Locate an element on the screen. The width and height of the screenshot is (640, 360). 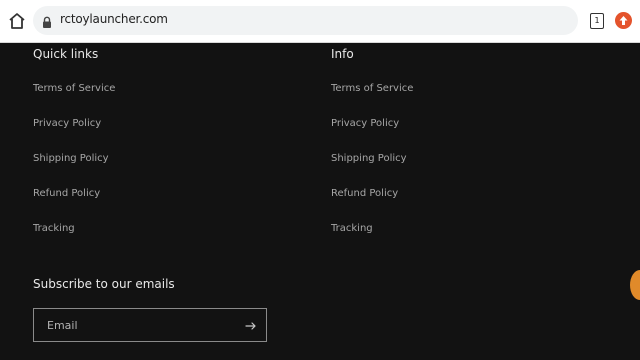
tab-switcher-button: 1 is located at coordinates (597, 21).